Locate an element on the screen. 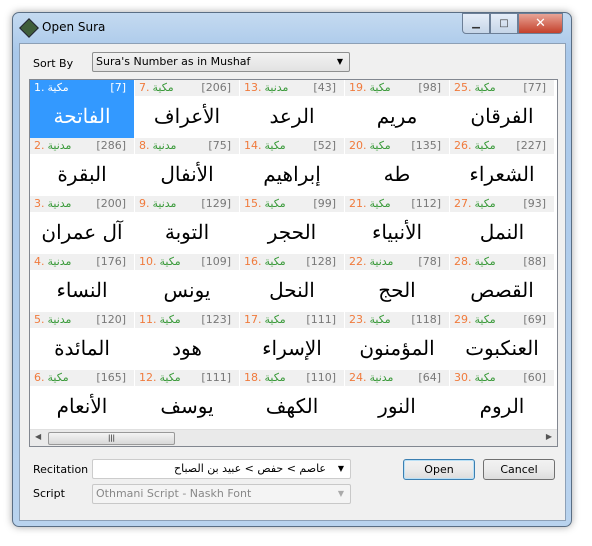 The image size is (592, 546). sura-cell: 29. مكية [69] العنكبوت is located at coordinates (502, 341).